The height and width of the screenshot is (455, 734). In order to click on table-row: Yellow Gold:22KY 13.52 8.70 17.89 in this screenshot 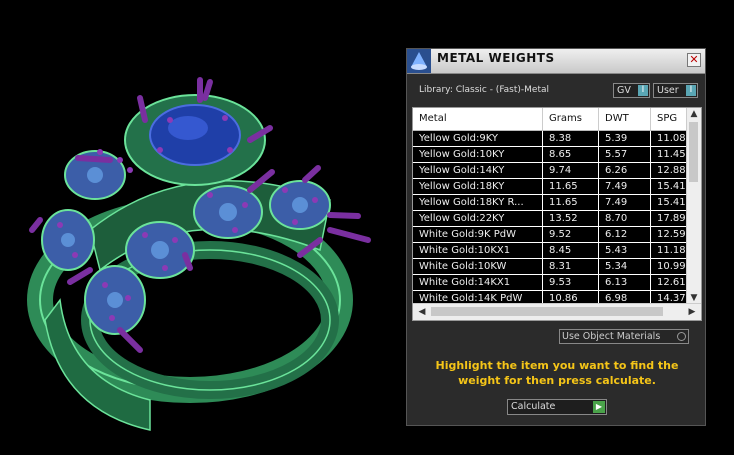, I will do `click(552, 218)`.